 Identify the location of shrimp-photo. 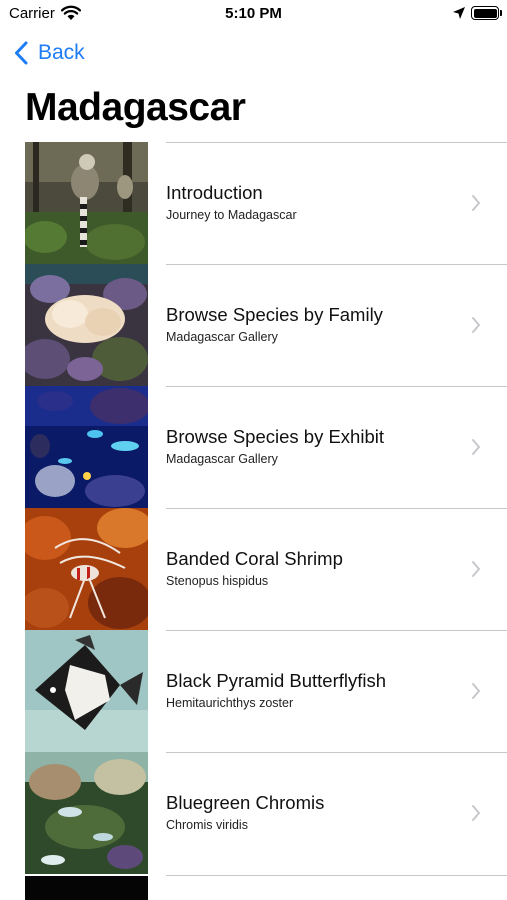
(86, 569).